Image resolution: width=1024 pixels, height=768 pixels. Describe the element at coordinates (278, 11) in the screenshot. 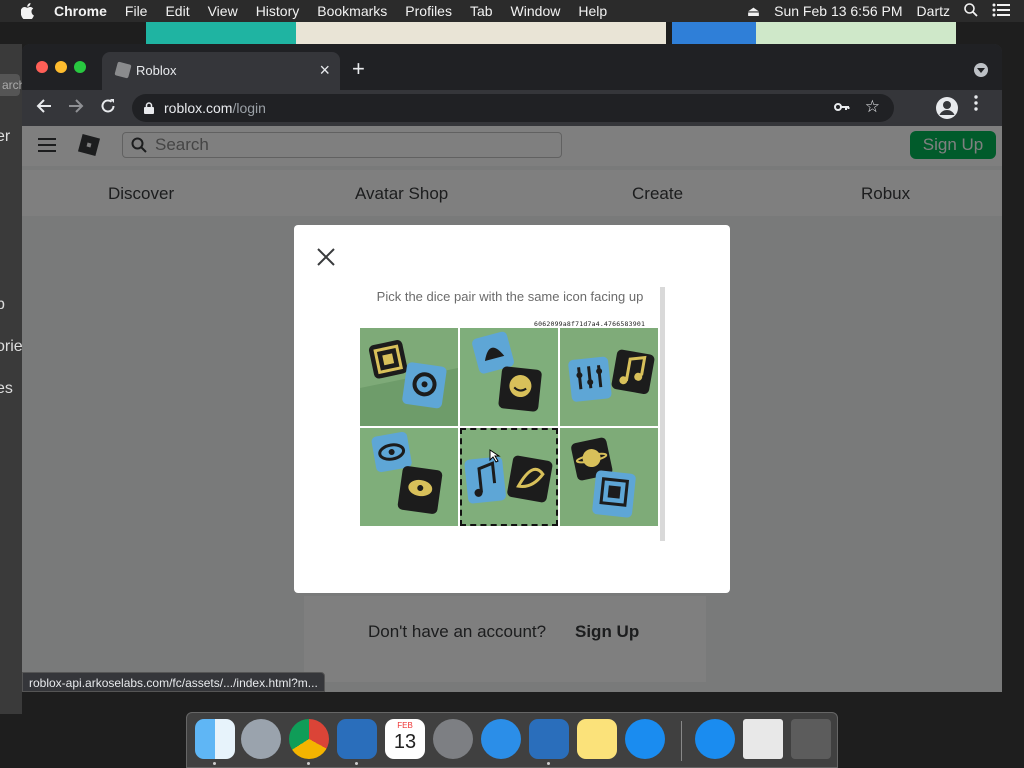

I see `menu-history: History` at that location.